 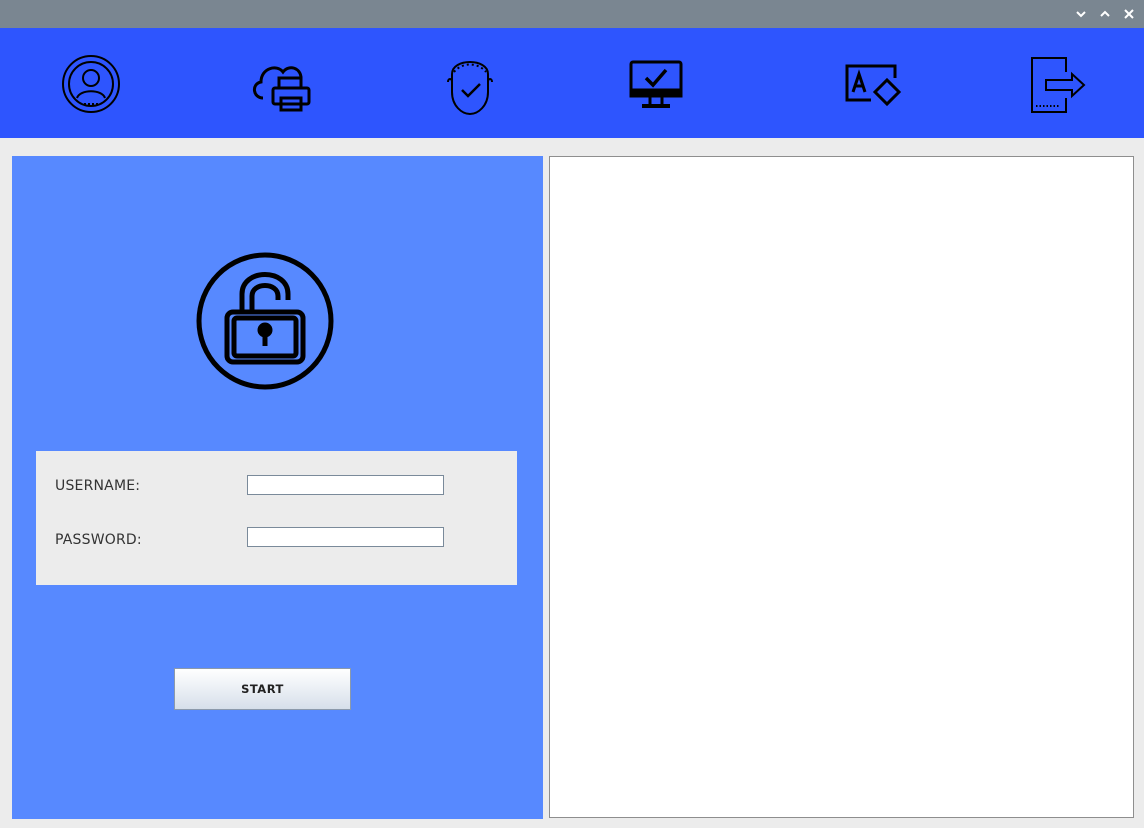 What do you see at coordinates (656, 84) in the screenshot?
I see `monitor-check-icon` at bounding box center [656, 84].